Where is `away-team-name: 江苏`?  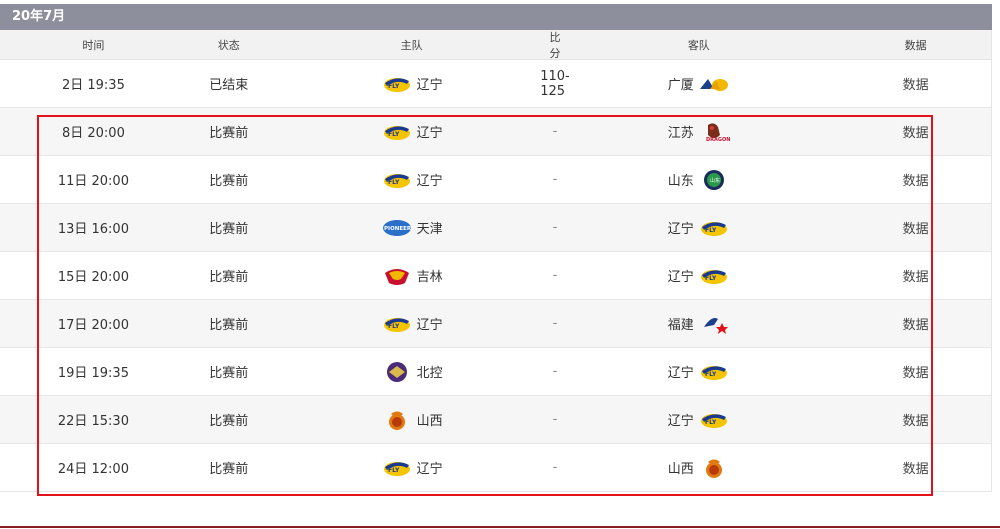 away-team-name: 江苏 is located at coordinates (680, 133).